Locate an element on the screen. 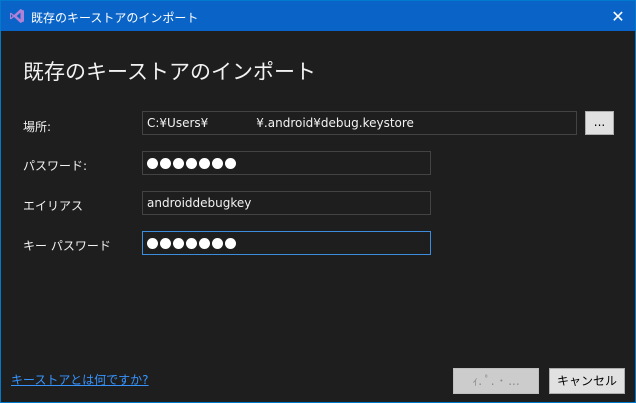  key-password-mask is located at coordinates (191, 243).